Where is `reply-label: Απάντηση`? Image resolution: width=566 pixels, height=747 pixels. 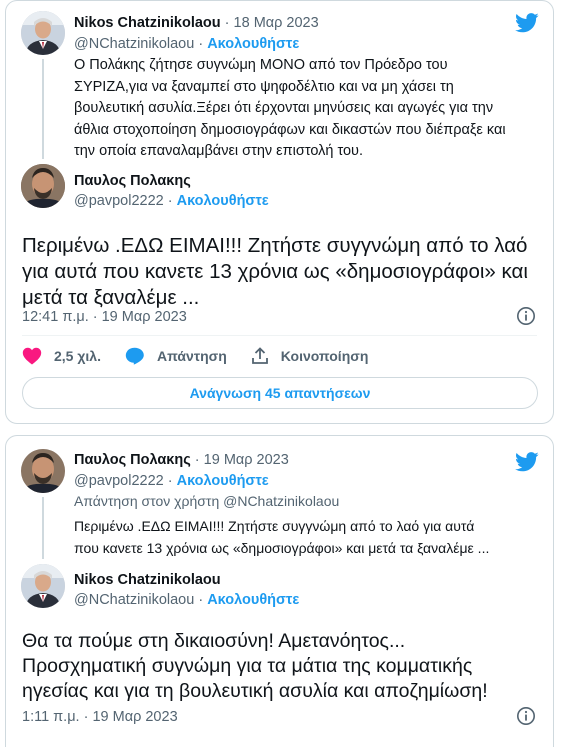 reply-label: Απάντηση is located at coordinates (191, 356).